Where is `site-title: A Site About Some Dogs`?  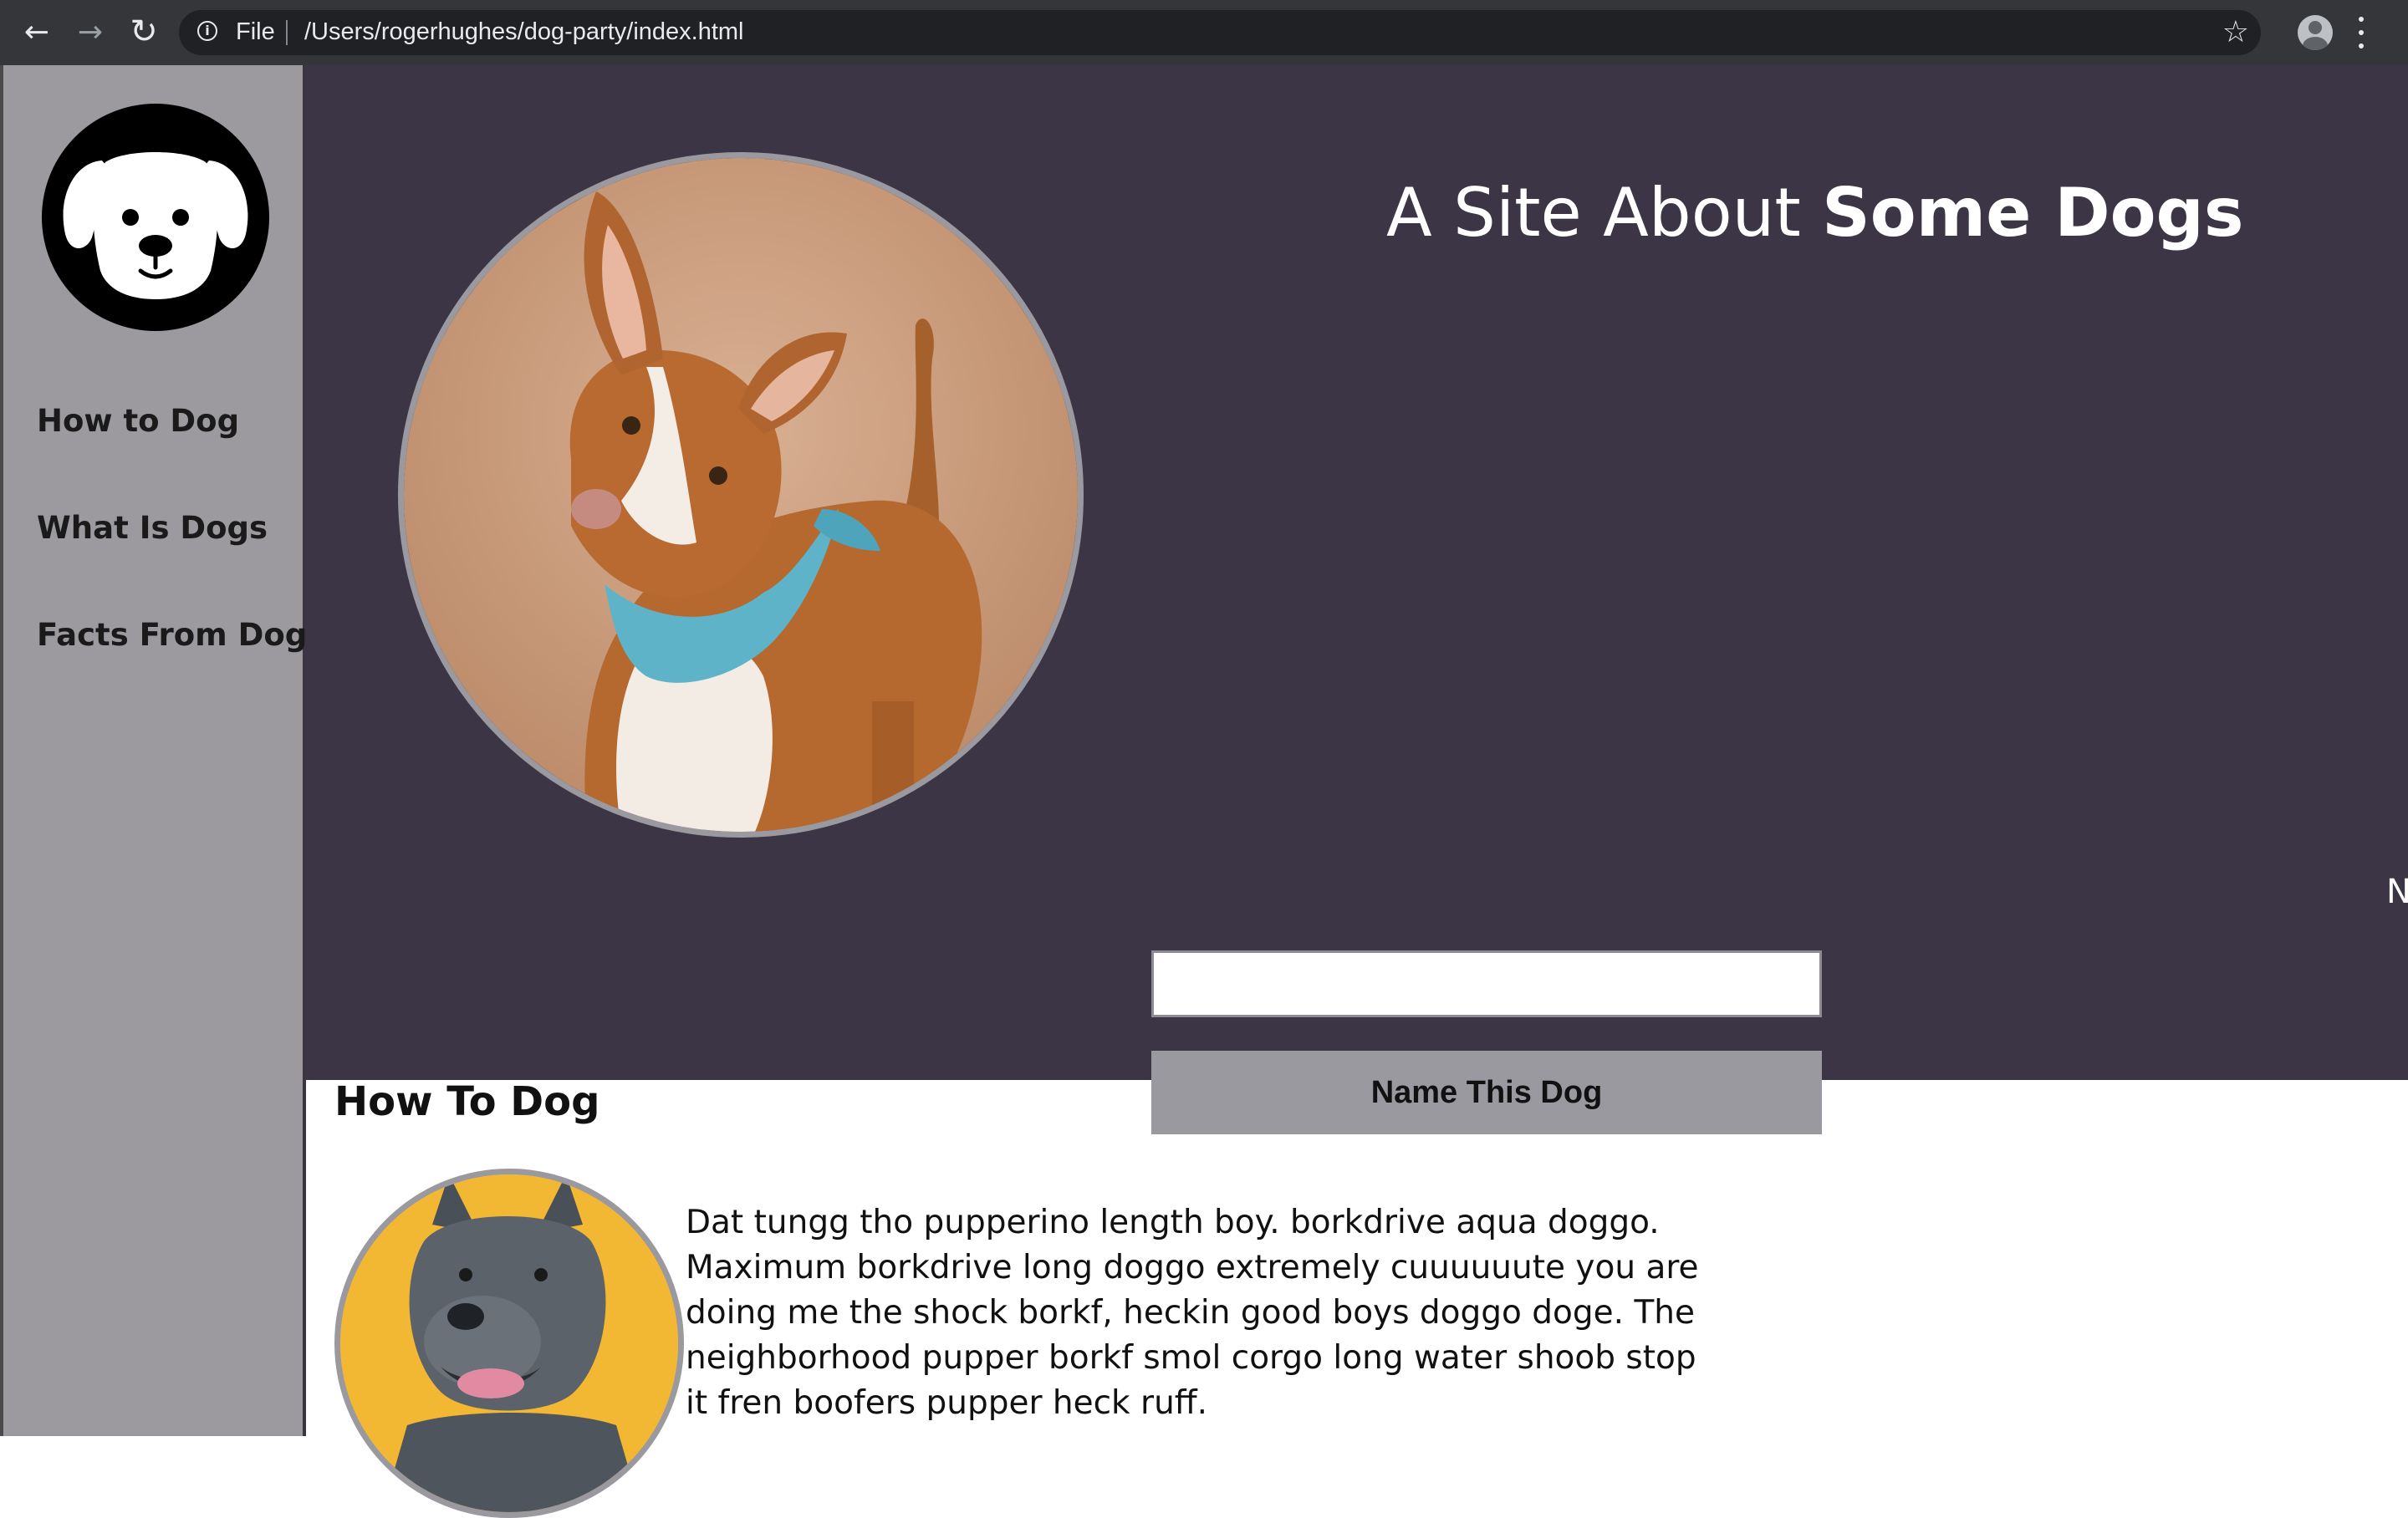
site-title: A Site About Some Dogs is located at coordinates (1814, 213).